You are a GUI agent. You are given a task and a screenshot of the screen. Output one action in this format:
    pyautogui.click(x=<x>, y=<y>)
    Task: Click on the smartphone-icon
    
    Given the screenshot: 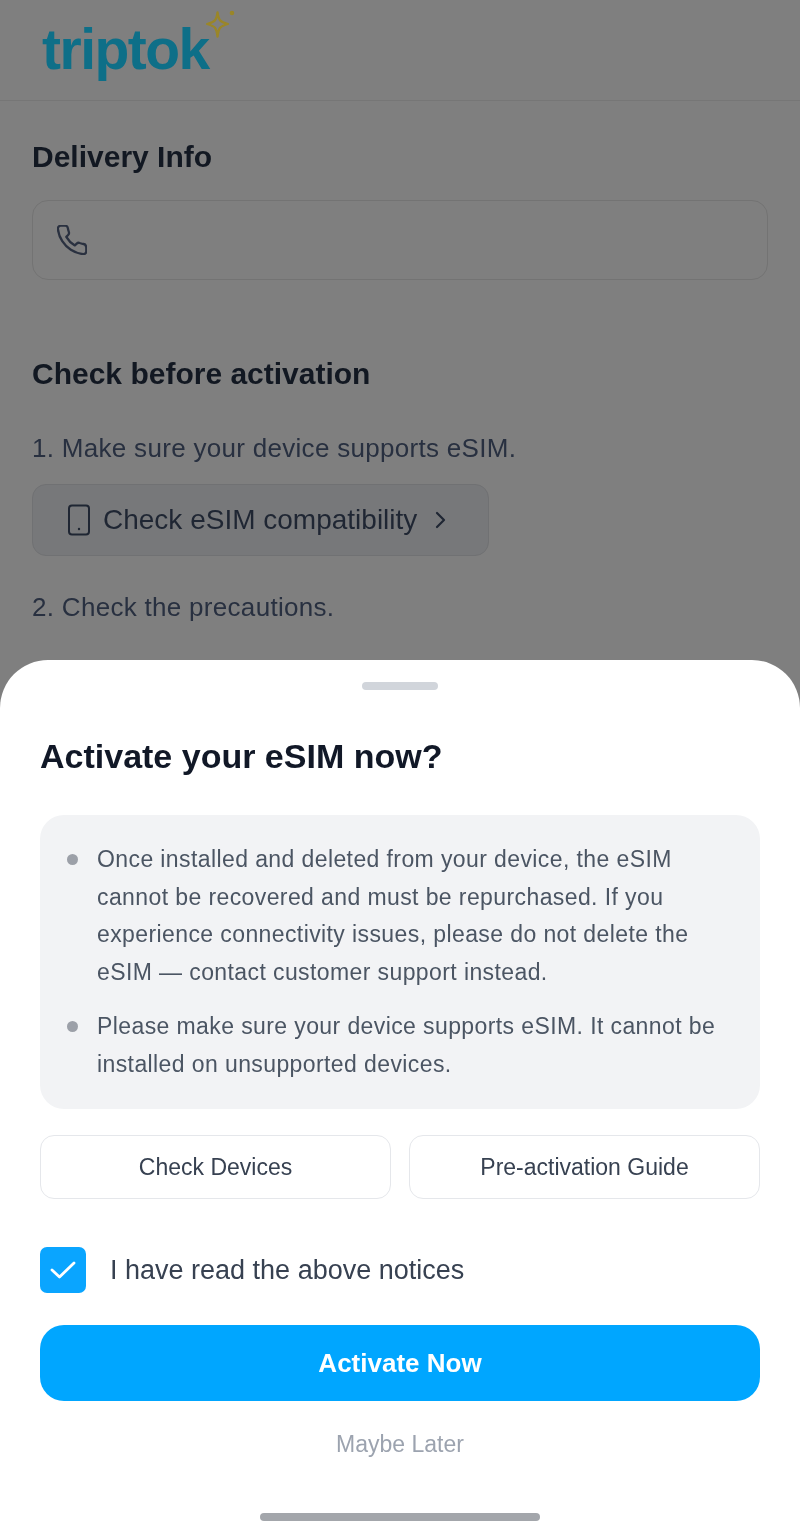 What is the action you would take?
    pyautogui.click(x=79, y=520)
    